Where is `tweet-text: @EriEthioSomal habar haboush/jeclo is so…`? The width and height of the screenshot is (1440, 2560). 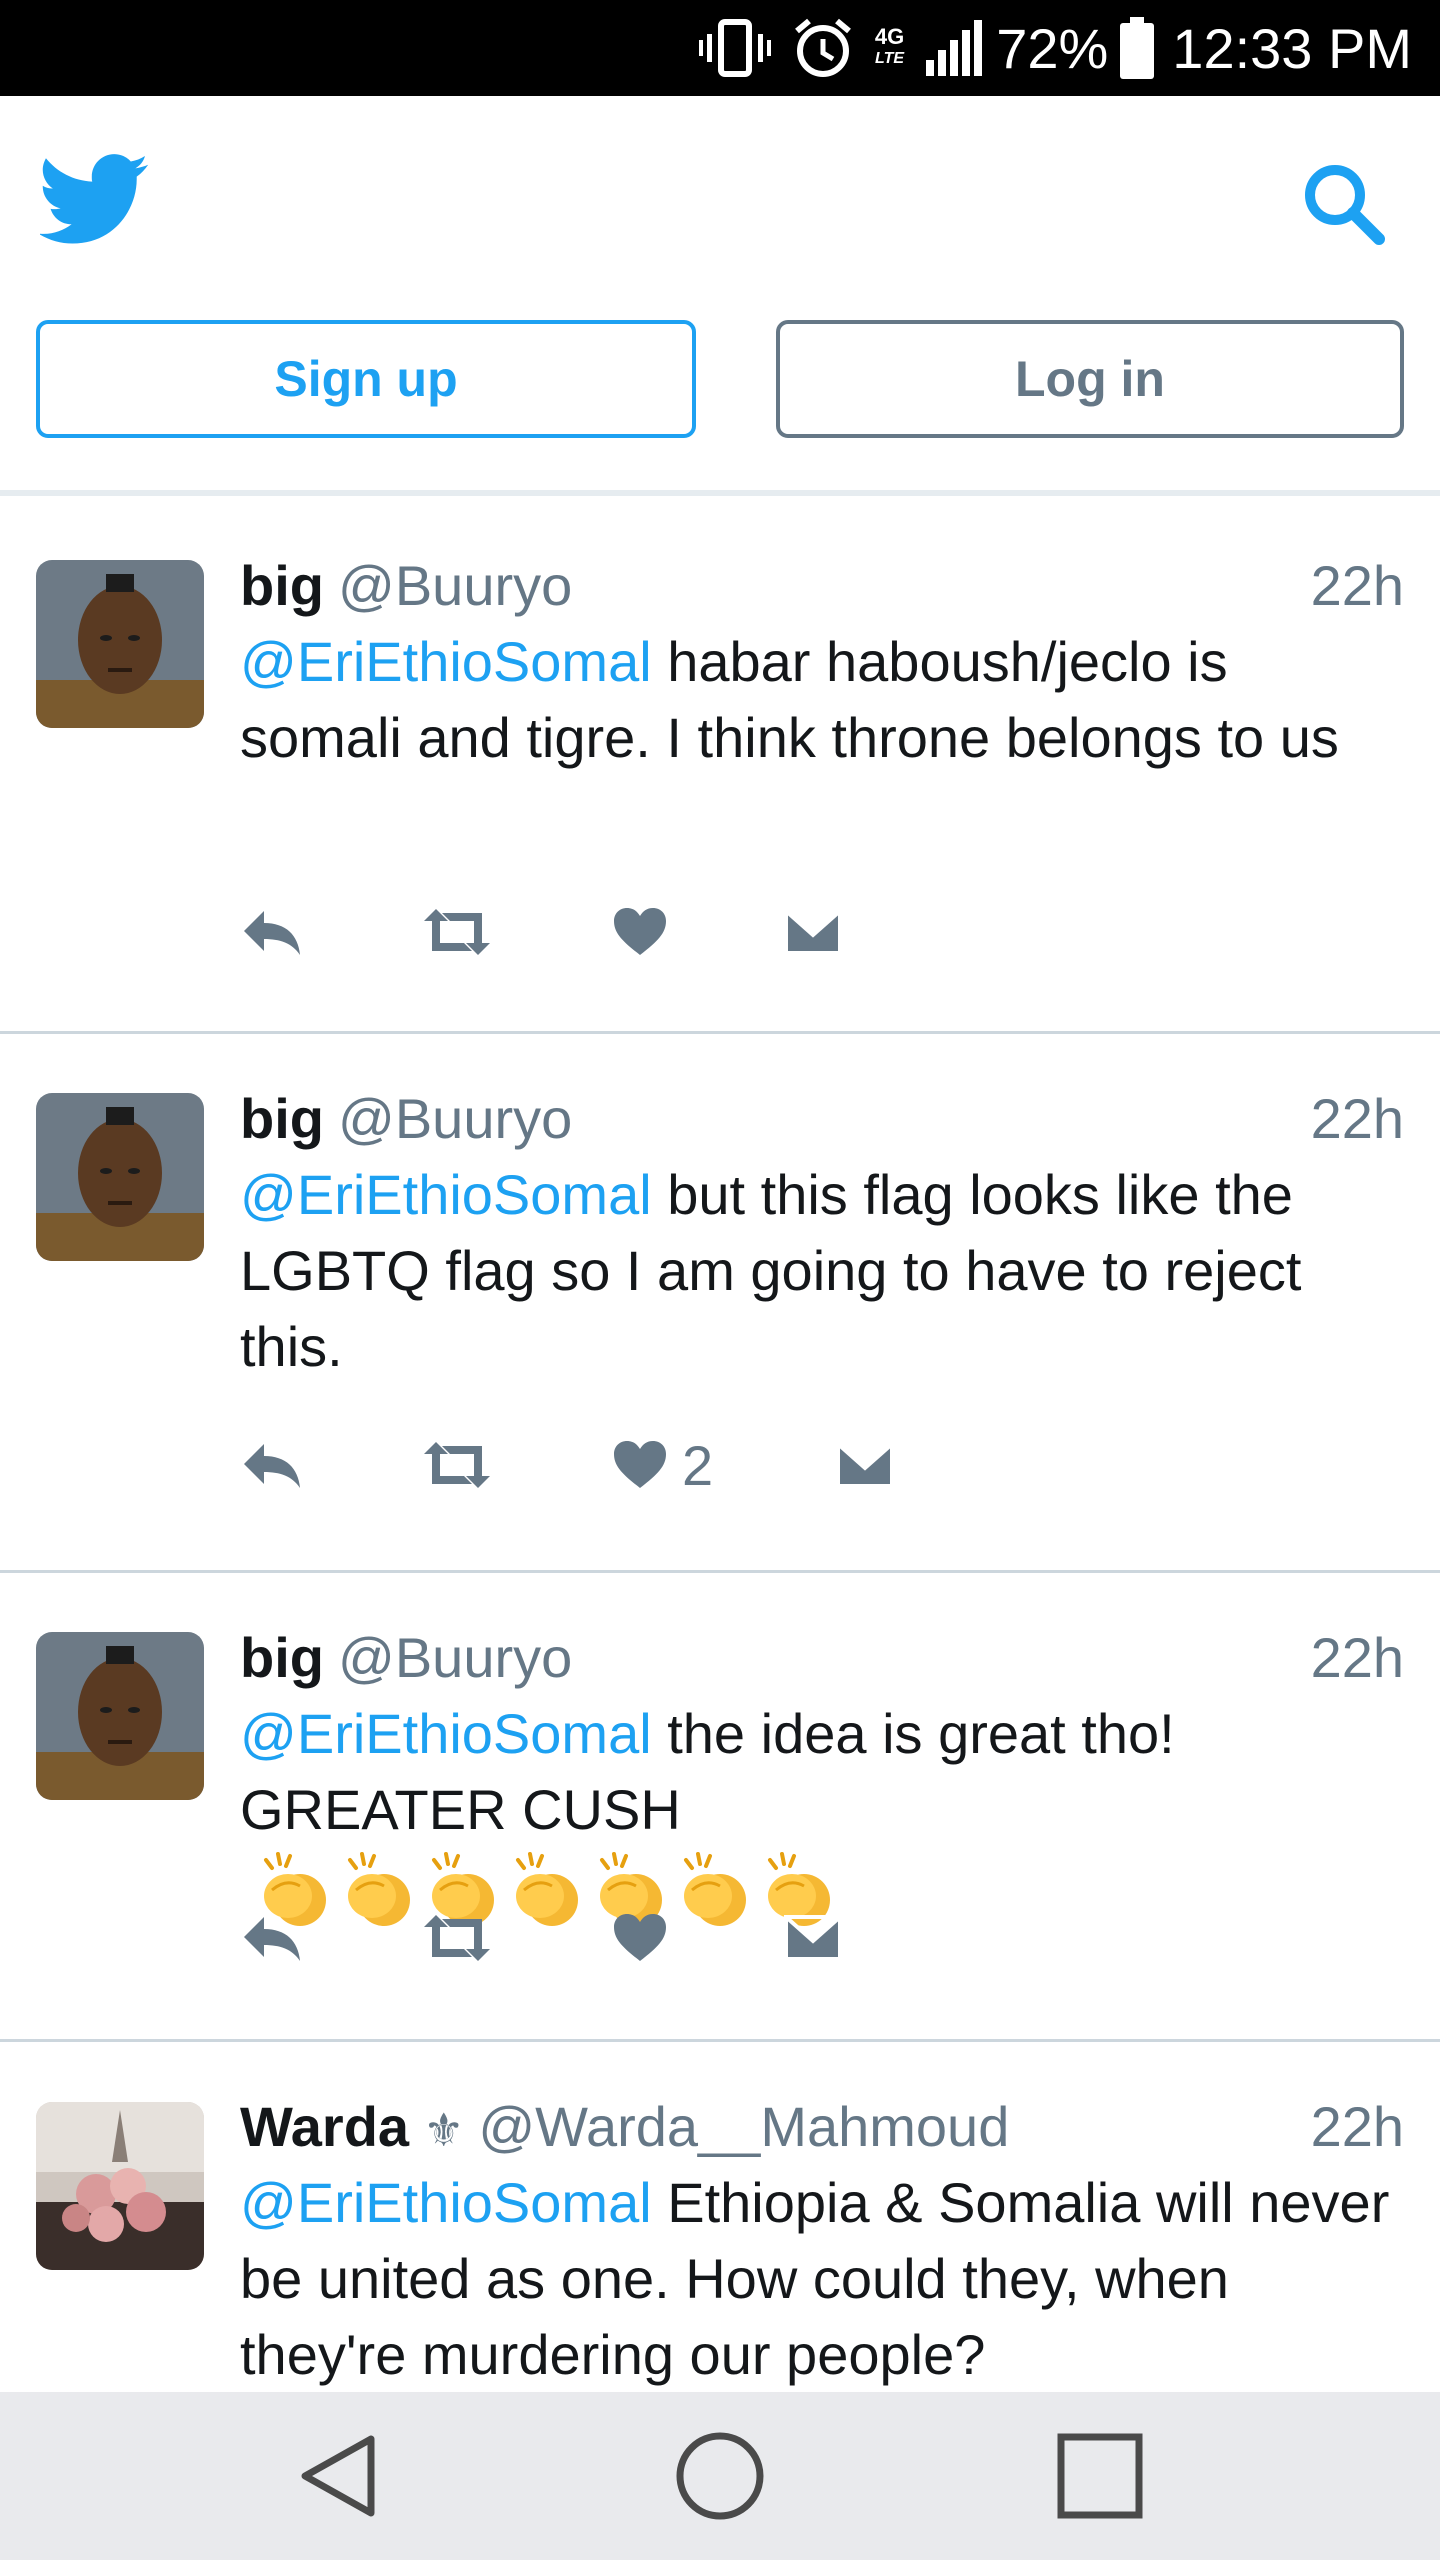
tweet-text: @EriEthioSomal habar haboush/jeclo is so… is located at coordinates (822, 700).